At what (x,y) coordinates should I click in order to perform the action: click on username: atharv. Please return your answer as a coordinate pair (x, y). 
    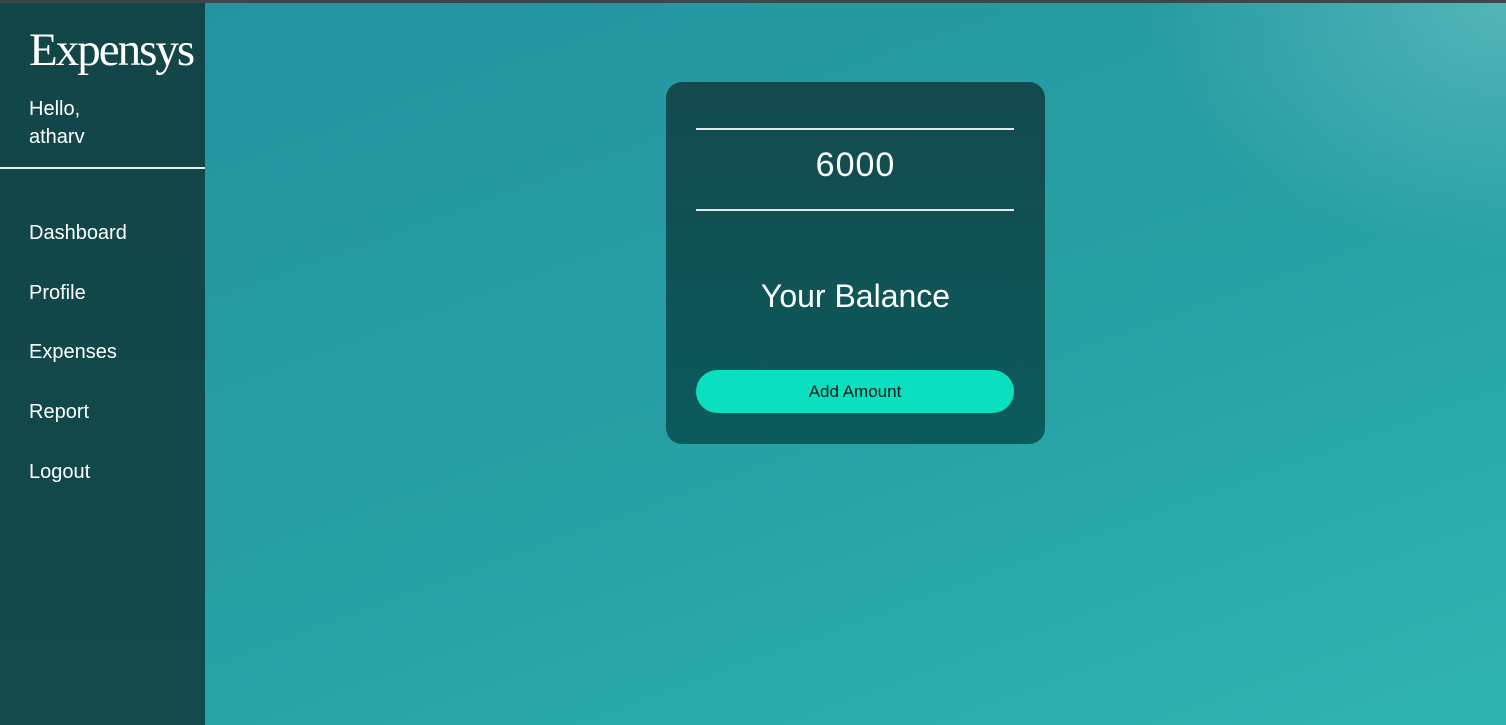
    Looking at the image, I should click on (57, 137).